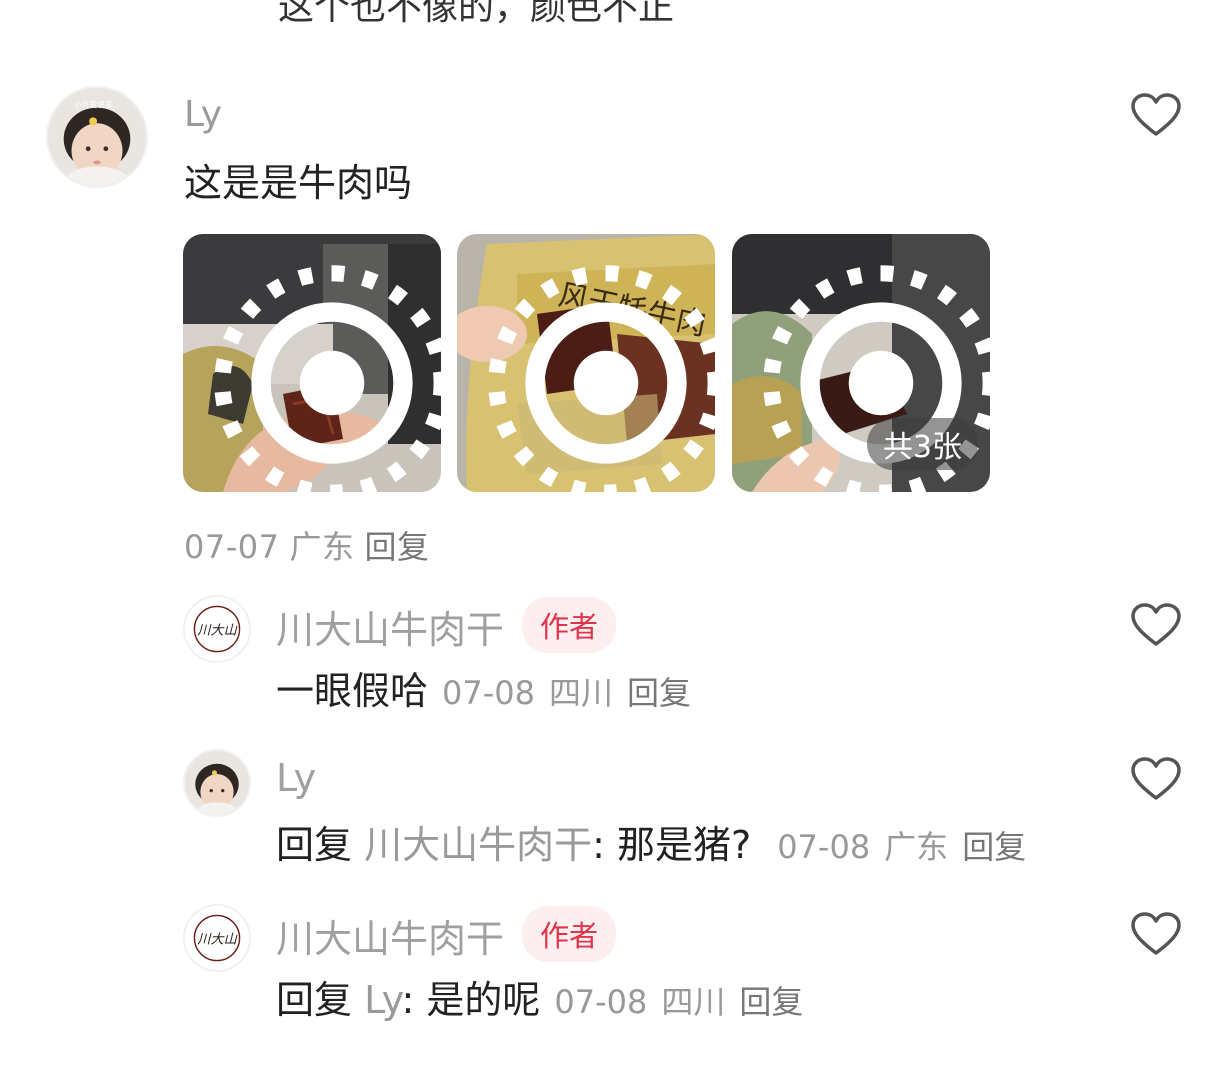 This screenshot has height=1080, width=1230. I want to click on comment-date: 07-07, so click(232, 547).